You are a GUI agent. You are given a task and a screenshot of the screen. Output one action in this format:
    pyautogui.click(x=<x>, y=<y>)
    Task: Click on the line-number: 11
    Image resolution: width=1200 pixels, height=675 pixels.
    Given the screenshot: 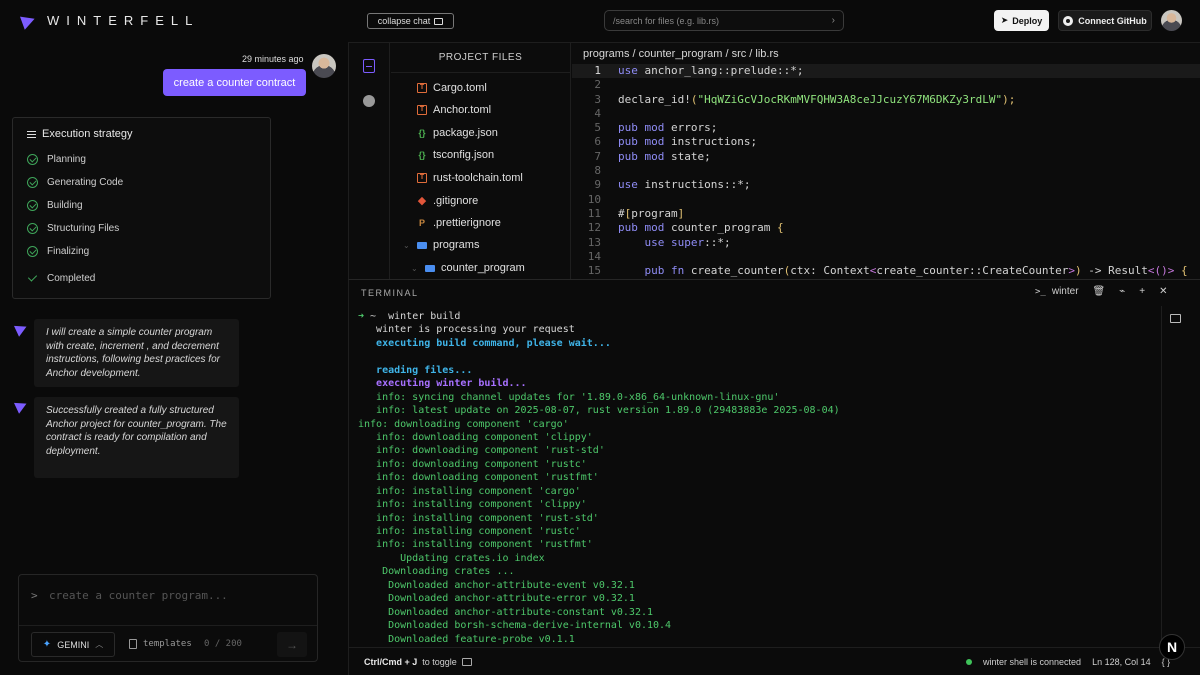 What is the action you would take?
    pyautogui.click(x=594, y=213)
    